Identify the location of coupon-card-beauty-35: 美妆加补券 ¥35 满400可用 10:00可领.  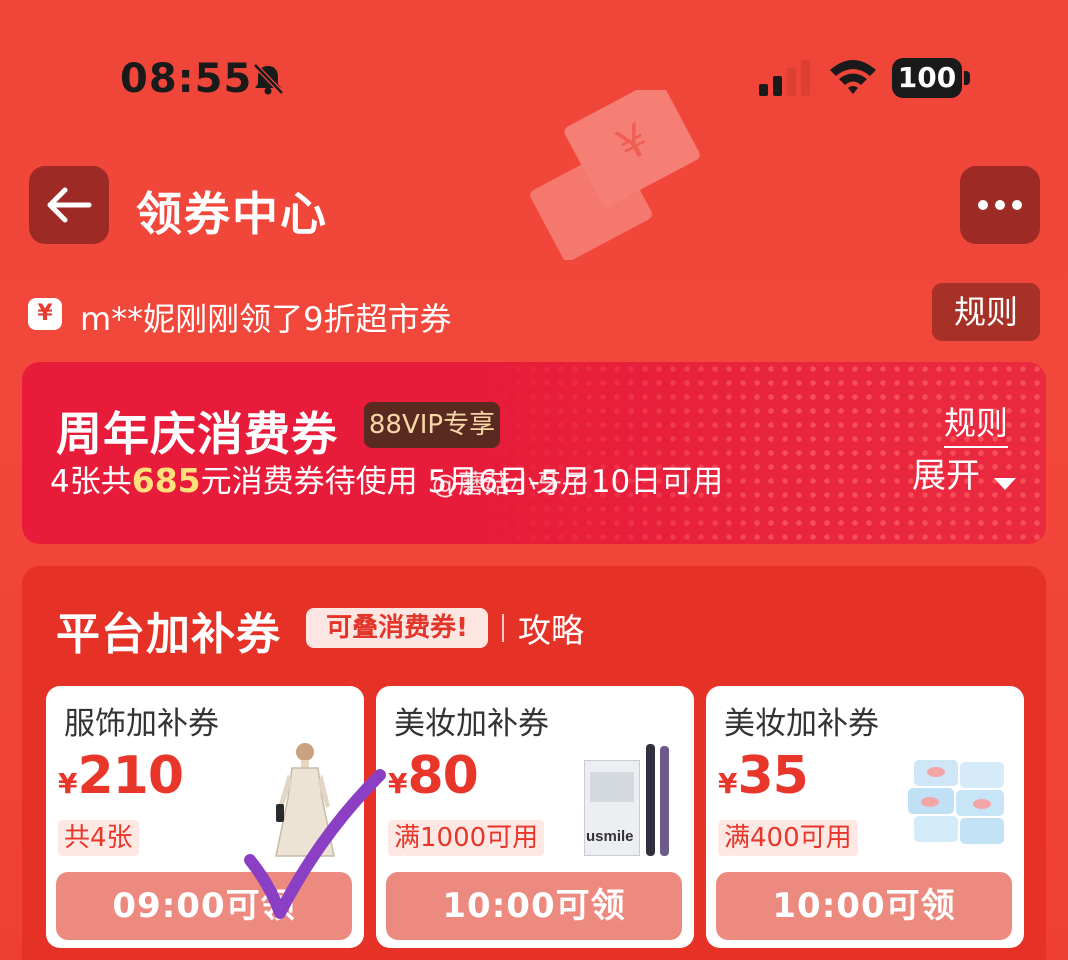
(865, 817).